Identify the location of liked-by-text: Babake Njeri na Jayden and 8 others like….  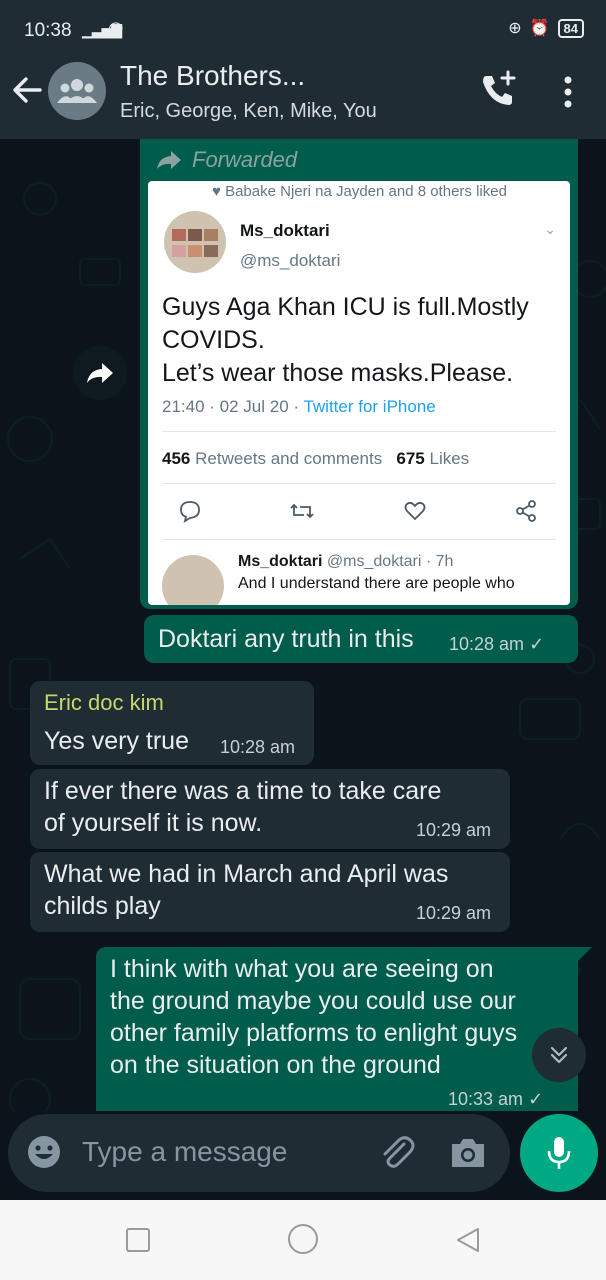
(366, 191).